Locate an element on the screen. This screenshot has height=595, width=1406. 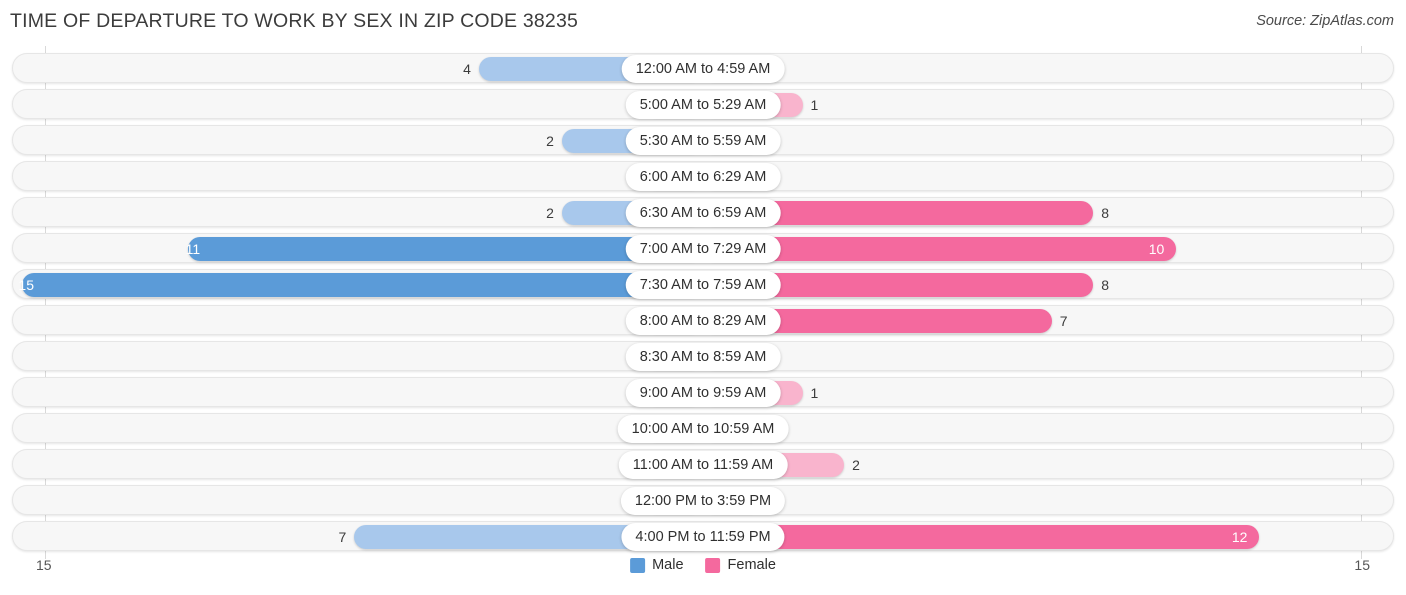
axis-line-left is located at coordinates (45, 302).